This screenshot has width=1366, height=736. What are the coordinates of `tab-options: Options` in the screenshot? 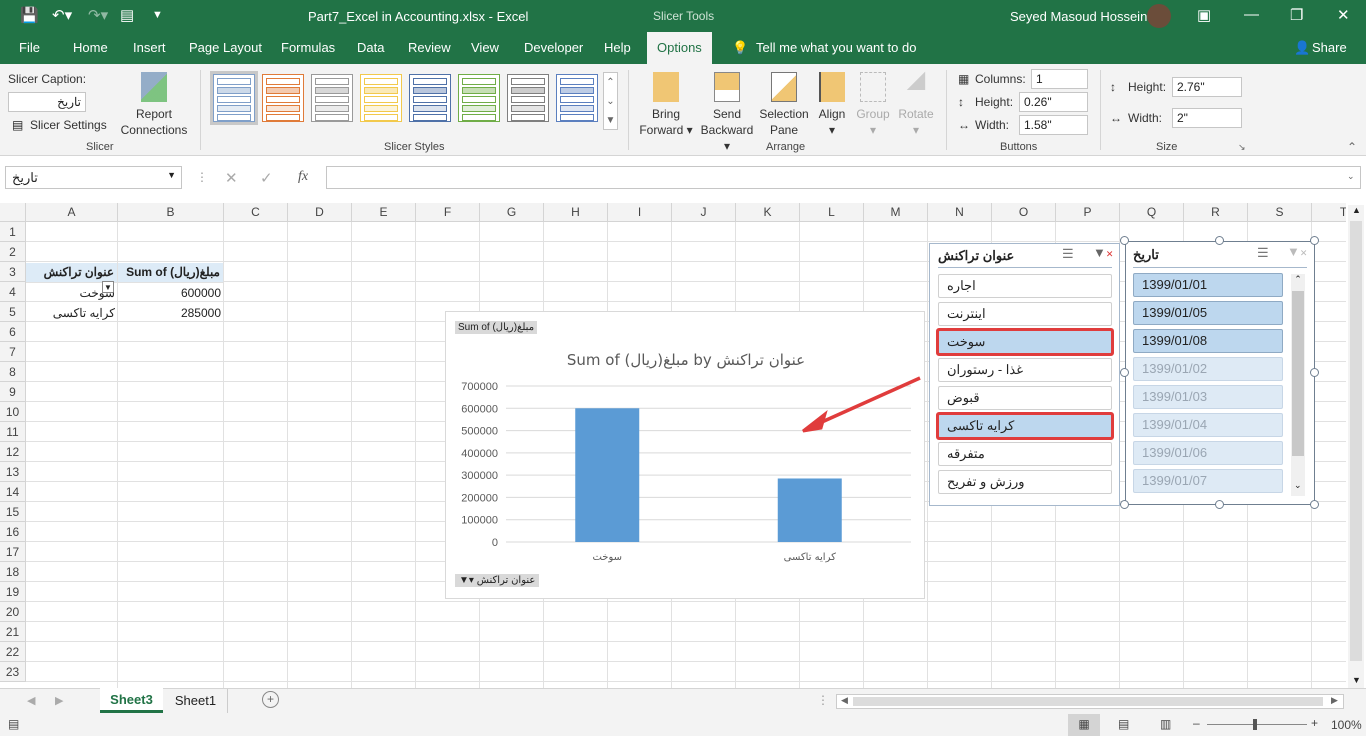 It's located at (679, 48).